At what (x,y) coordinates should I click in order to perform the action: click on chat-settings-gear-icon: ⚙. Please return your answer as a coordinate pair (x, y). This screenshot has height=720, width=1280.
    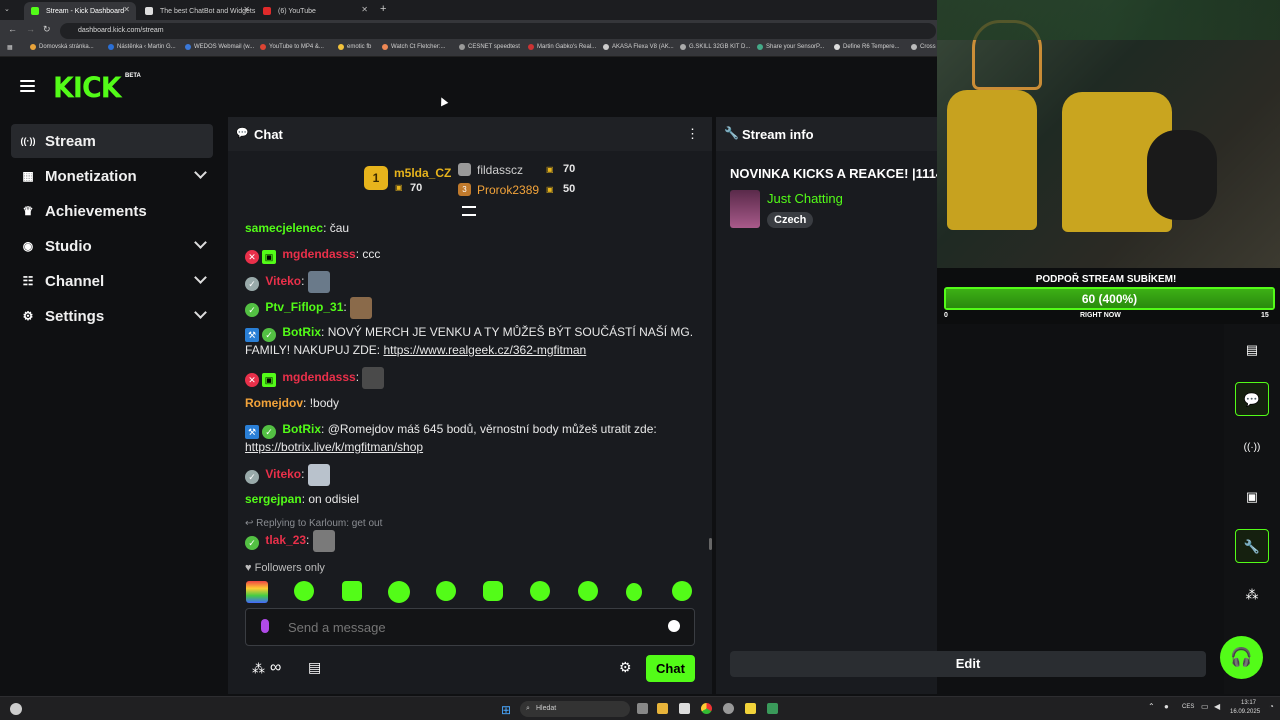
    Looking at the image, I should click on (625, 667).